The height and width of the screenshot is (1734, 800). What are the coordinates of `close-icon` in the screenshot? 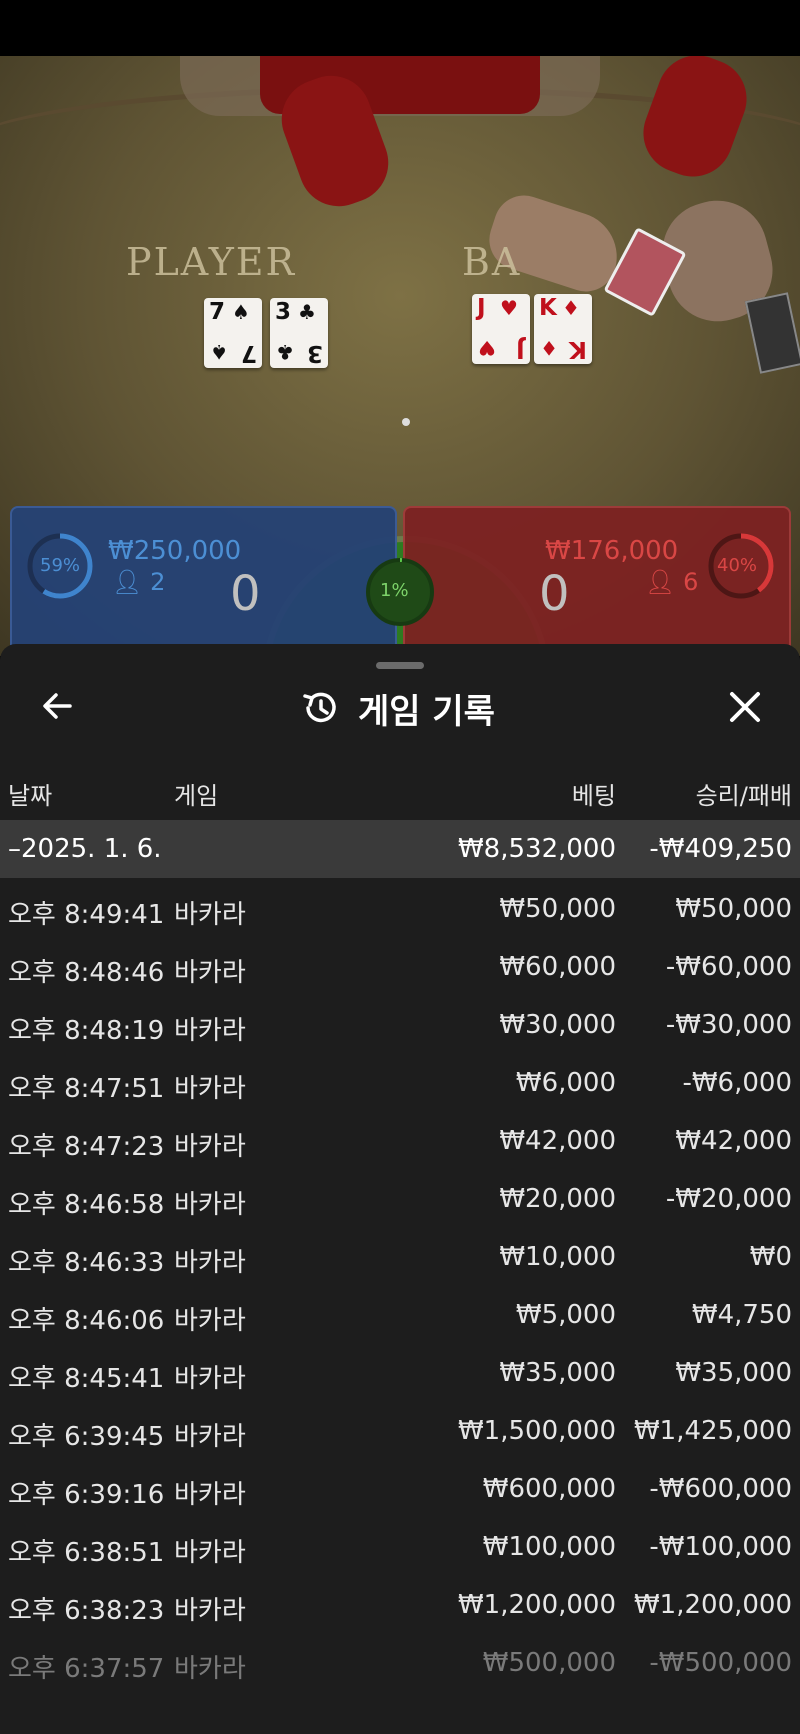 It's located at (745, 707).